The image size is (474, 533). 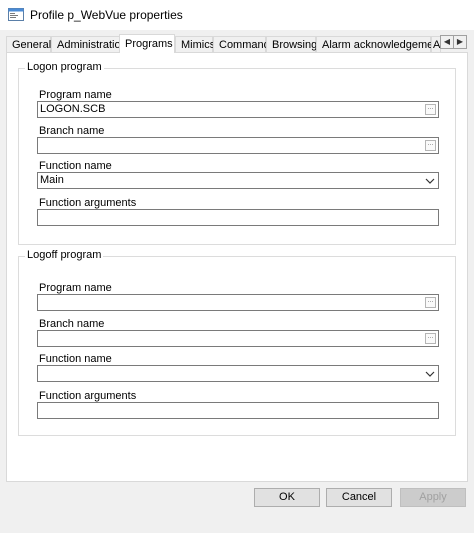 I want to click on logon-branch-name-label: Branch name, so click(x=72, y=131).